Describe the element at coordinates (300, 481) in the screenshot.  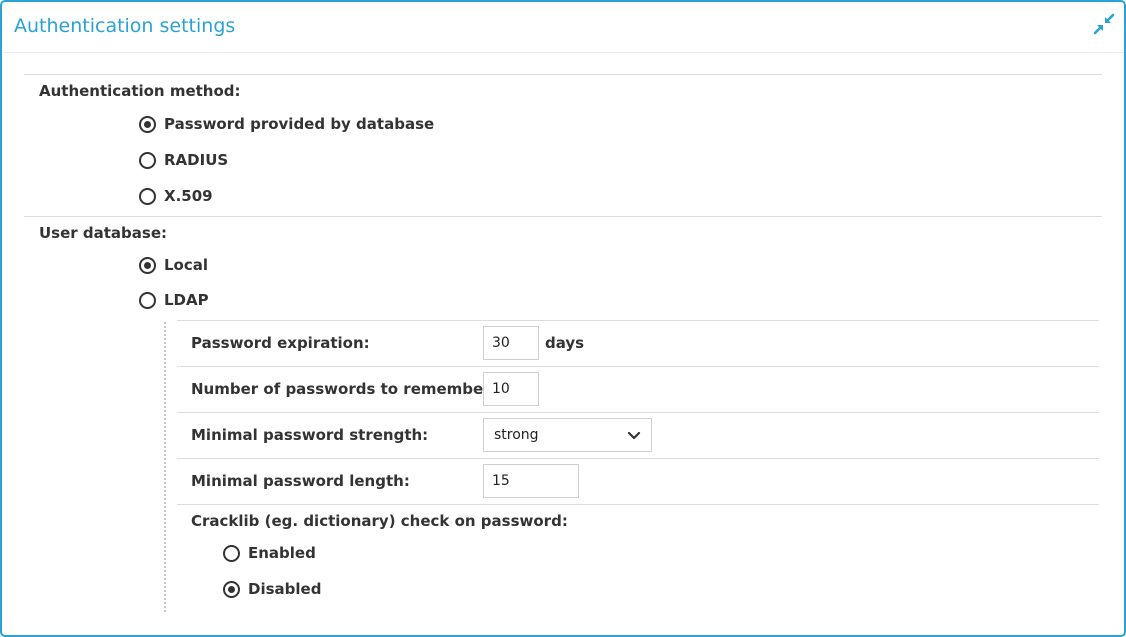
I see `min-length-label: Minimal password length:` at that location.